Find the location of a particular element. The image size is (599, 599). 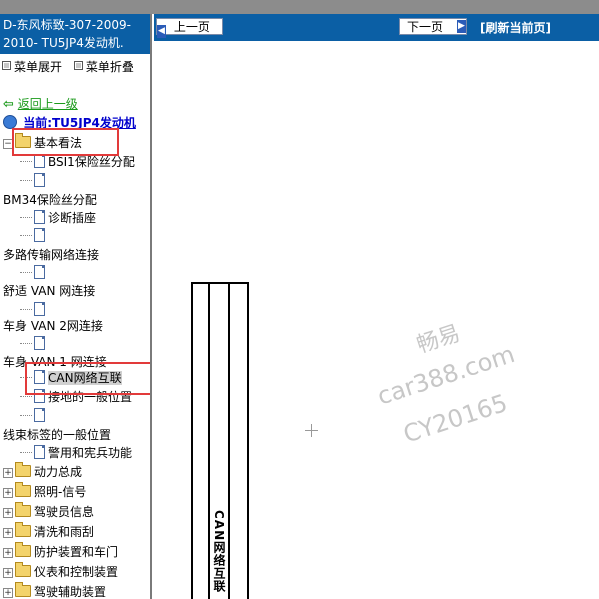

tree-folder: + 防护装置和车门 is located at coordinates (60, 552).